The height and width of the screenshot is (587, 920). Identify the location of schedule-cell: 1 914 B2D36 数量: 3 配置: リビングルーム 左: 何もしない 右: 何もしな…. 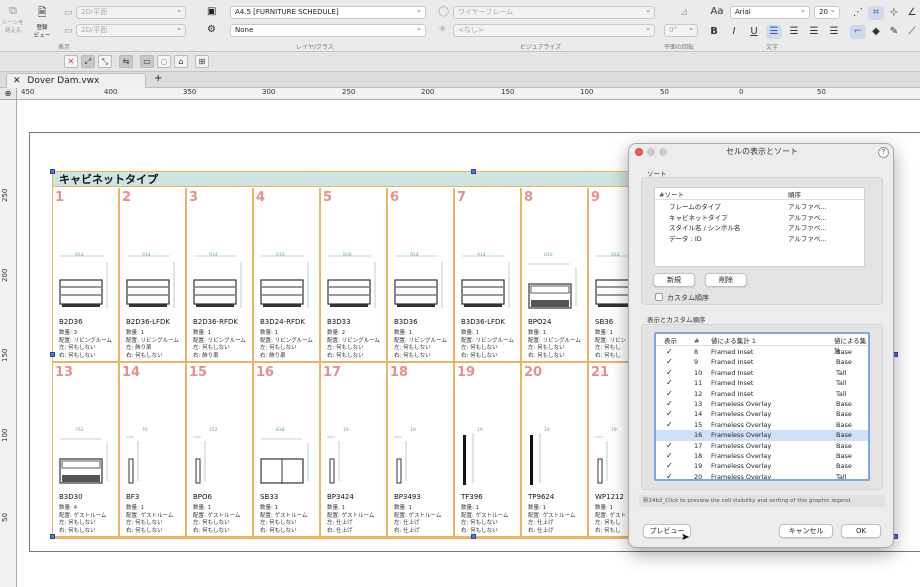
(86, 275).